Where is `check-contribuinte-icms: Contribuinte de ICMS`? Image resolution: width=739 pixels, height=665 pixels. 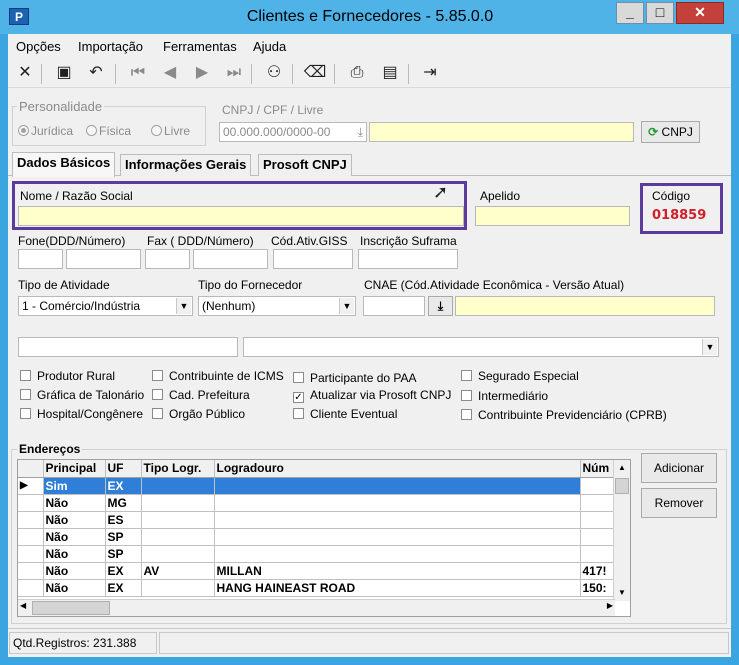
check-contribuinte-icms: Contribuinte de ICMS is located at coordinates (218, 376).